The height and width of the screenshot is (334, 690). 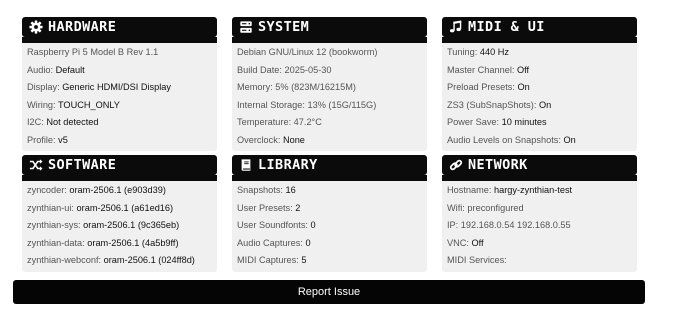 I want to click on midi-zs3-value: On, so click(x=545, y=104).